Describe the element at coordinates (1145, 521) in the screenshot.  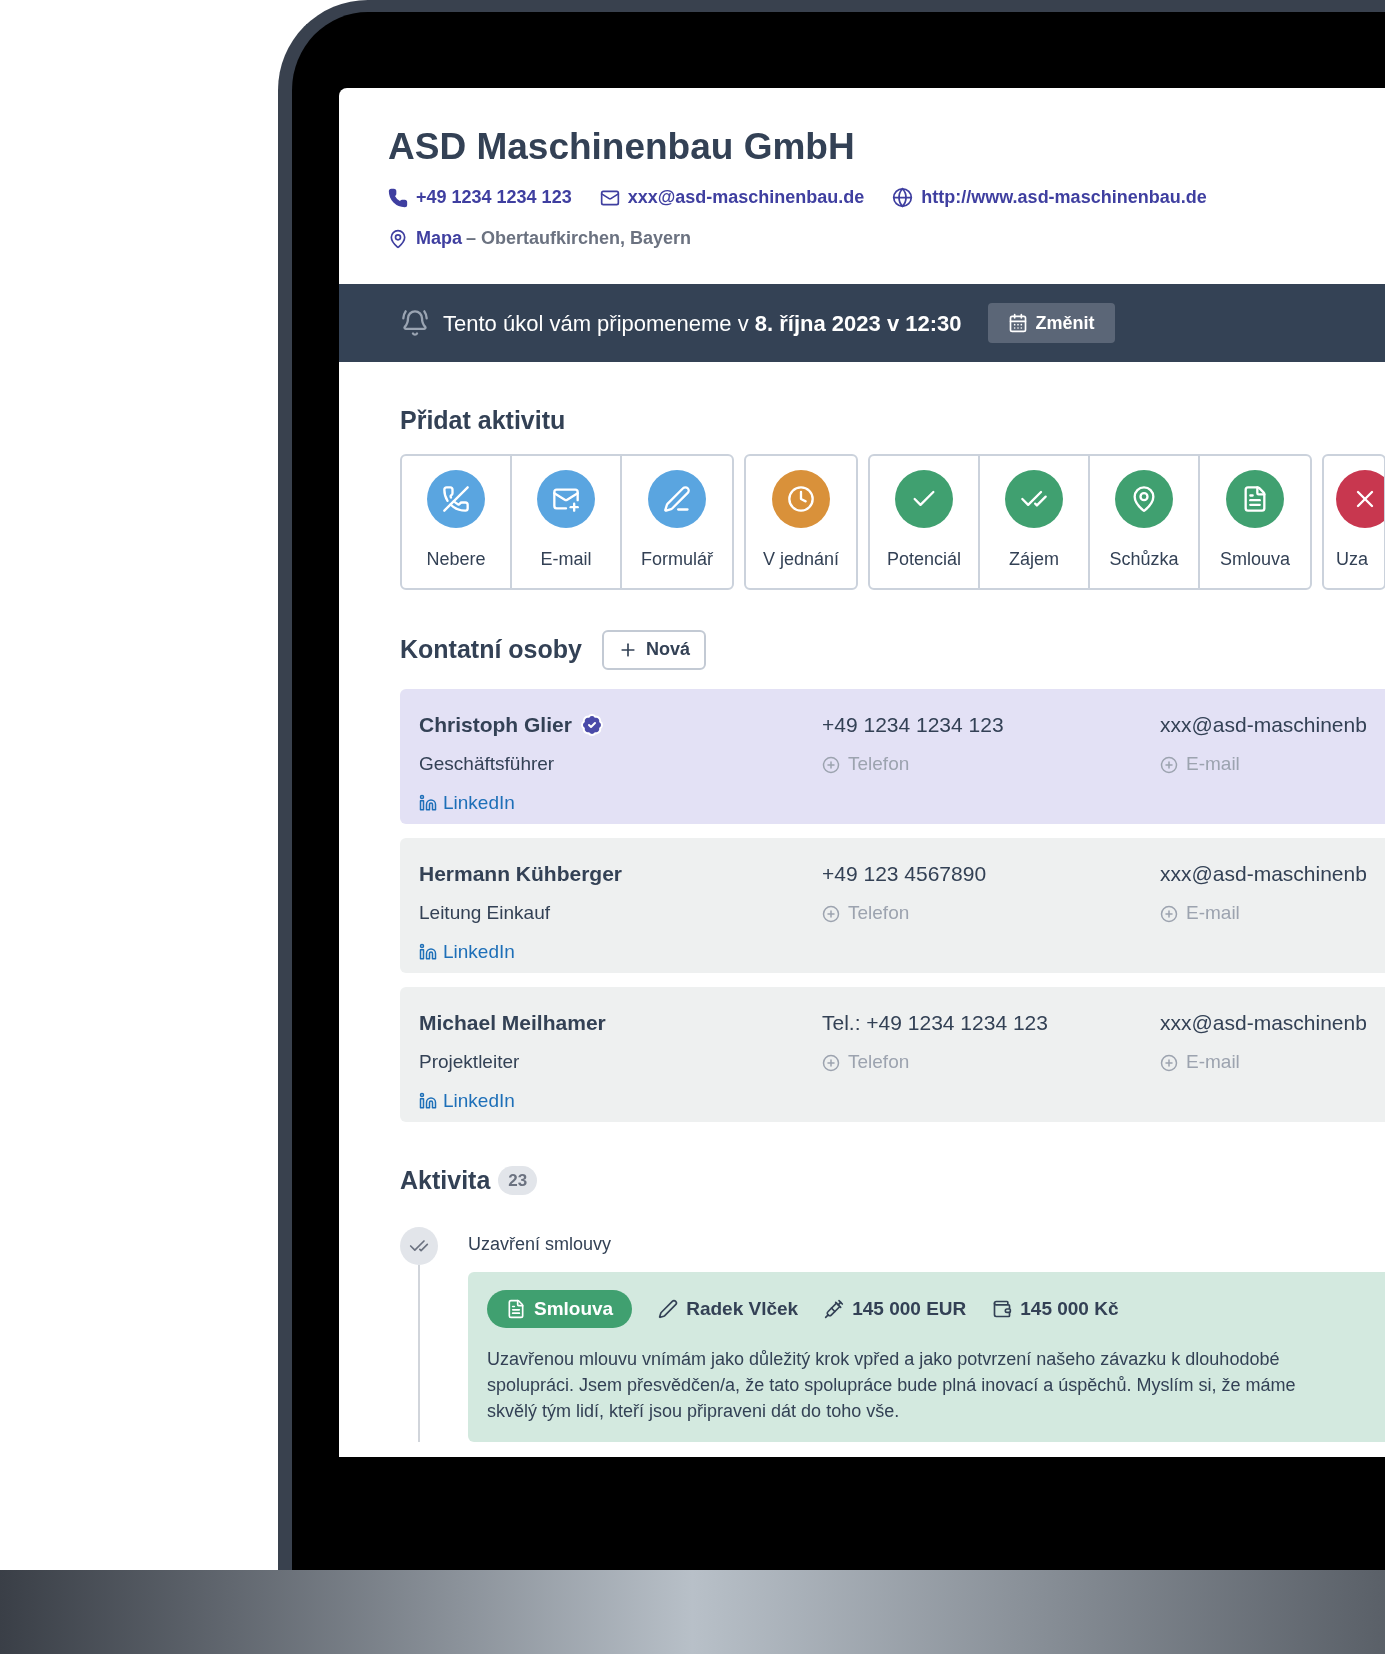
I see `activity-type-button: Schůzka` at that location.